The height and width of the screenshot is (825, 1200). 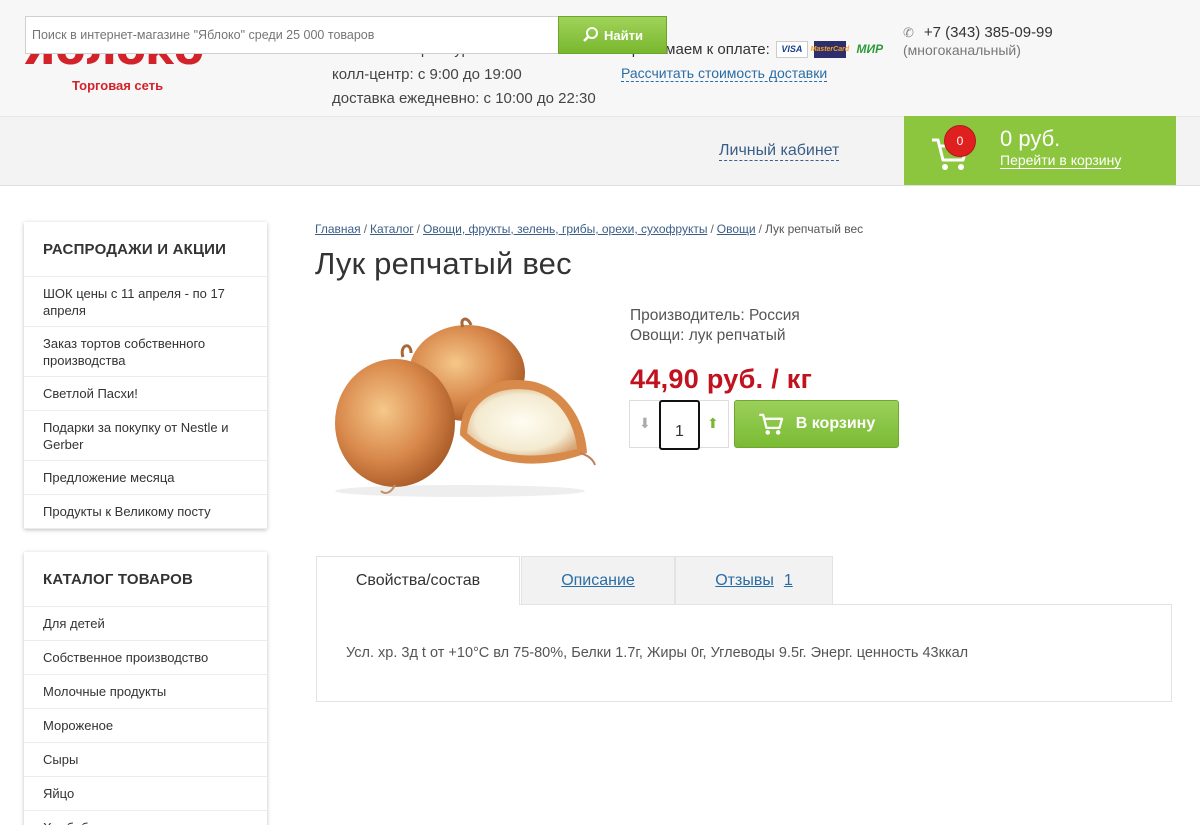 What do you see at coordinates (960, 141) in the screenshot?
I see `cart-count-badge: 0` at bounding box center [960, 141].